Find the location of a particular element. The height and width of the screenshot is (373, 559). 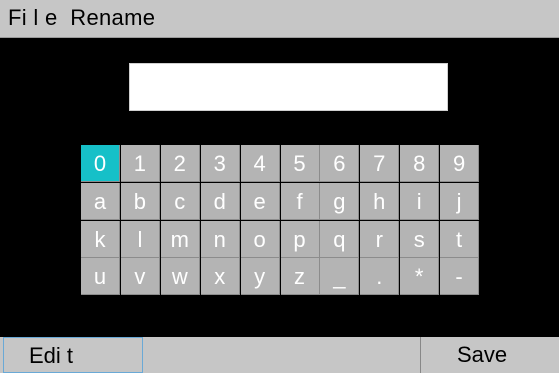

key-z: z is located at coordinates (300, 277).